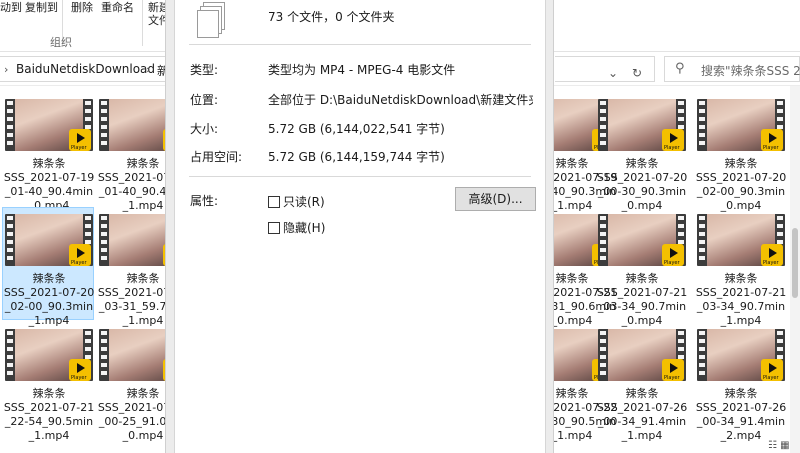 Image resolution: width=800 pixels, height=453 pixels. Describe the element at coordinates (741, 306) in the screenshot. I see `file-filename: SSS_2021-07-21_03-34_90.7min_1.mp4` at that location.